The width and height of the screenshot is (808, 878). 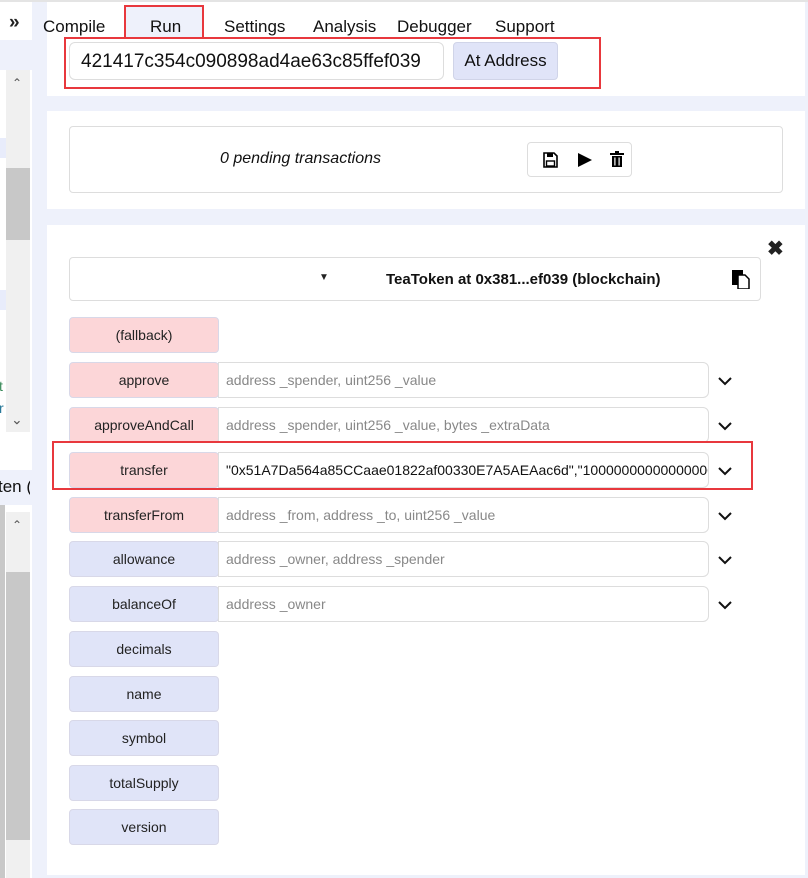 I want to click on function-button-symbol: symbol, so click(x=144, y=738).